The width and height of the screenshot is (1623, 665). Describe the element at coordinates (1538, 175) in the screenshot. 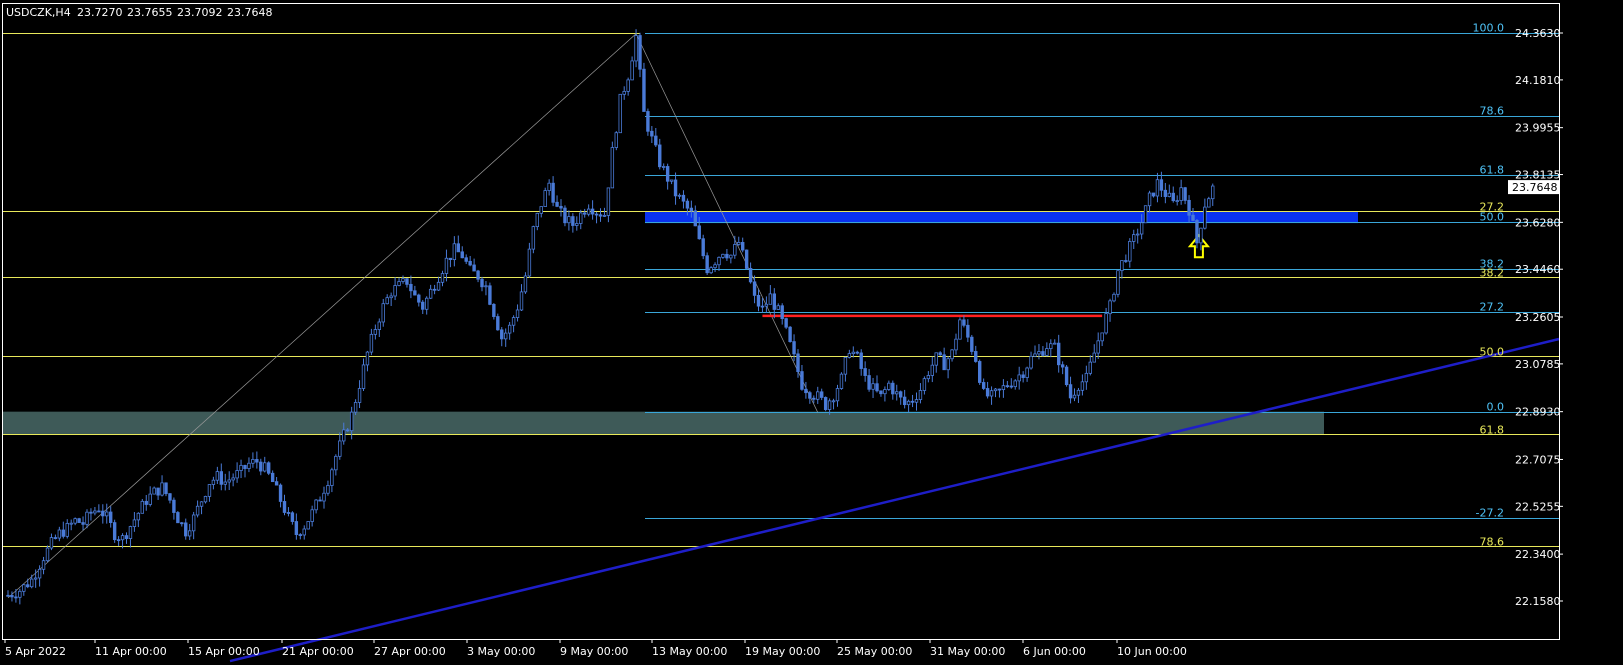

I see `y-tick-label: 23.8135` at that location.